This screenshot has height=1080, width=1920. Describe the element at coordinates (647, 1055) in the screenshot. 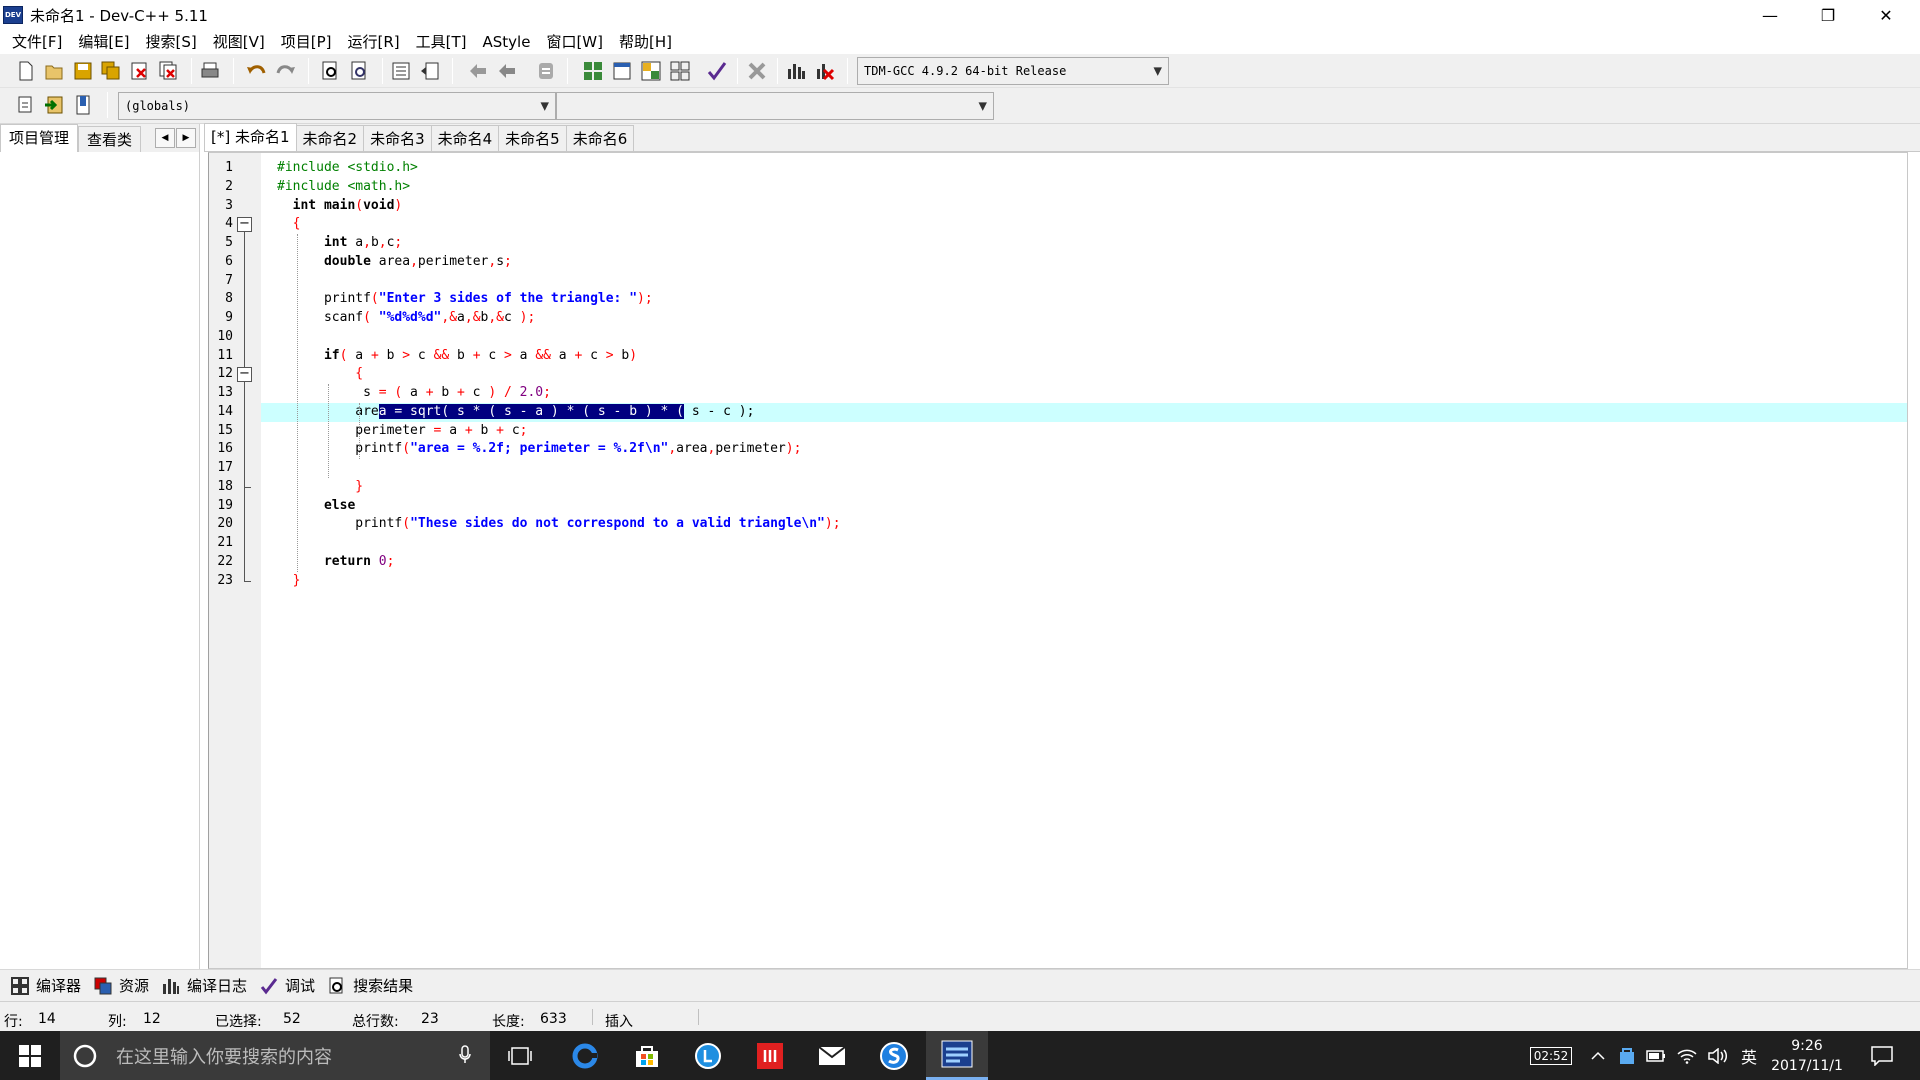

I see `store-button` at that location.